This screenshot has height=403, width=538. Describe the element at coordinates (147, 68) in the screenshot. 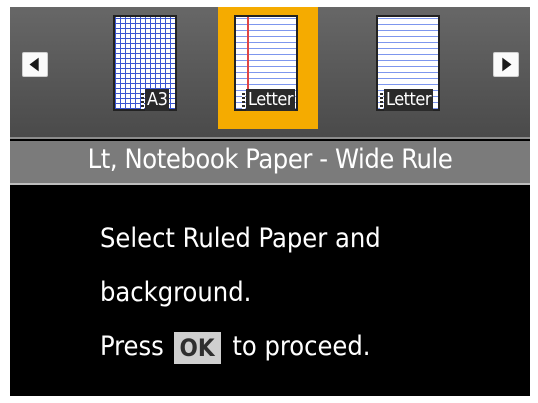

I see `carousel-item-a3-grid: A3` at that location.